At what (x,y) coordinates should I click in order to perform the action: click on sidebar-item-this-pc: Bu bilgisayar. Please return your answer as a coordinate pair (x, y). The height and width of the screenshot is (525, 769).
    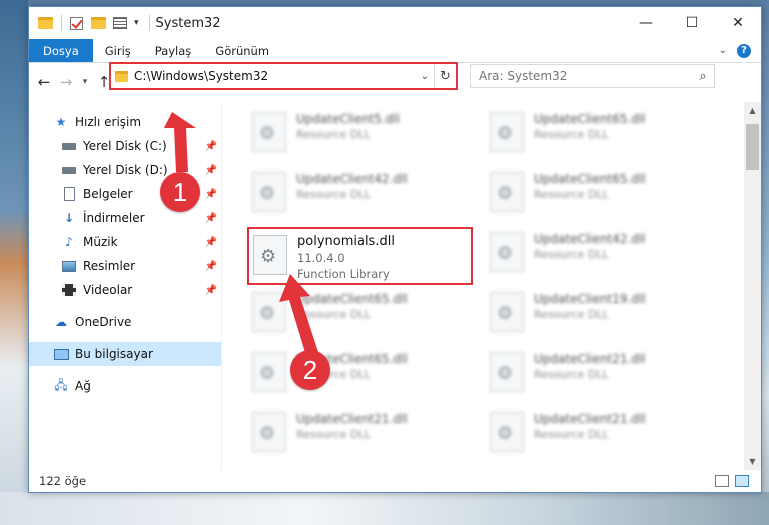
    Looking at the image, I should click on (125, 354).